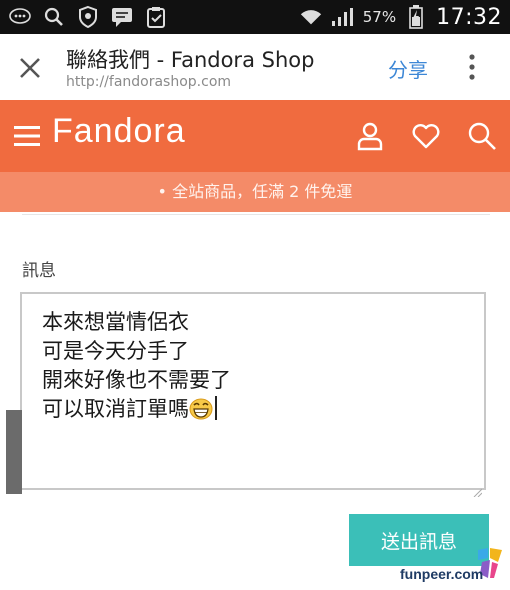 This screenshot has width=510, height=590. I want to click on chat-app-icon, so click(20, 17).